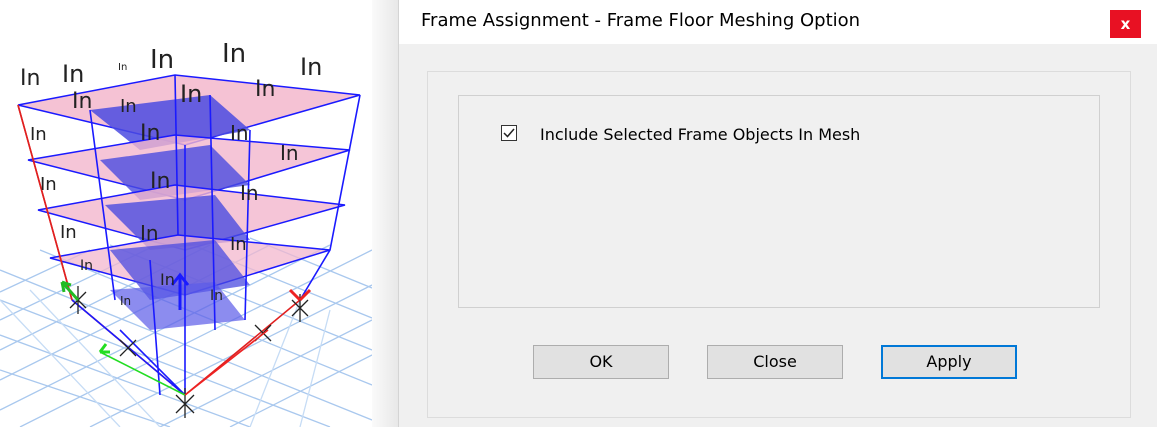 Image resolution: width=1157 pixels, height=427 pixels. I want to click on include-frames-label: Include Selected Frame Objects In Mesh, so click(700, 134).